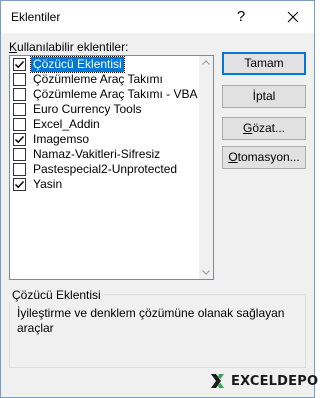  I want to click on addin-label: Pastespecial2-Unprotected, so click(105, 169).